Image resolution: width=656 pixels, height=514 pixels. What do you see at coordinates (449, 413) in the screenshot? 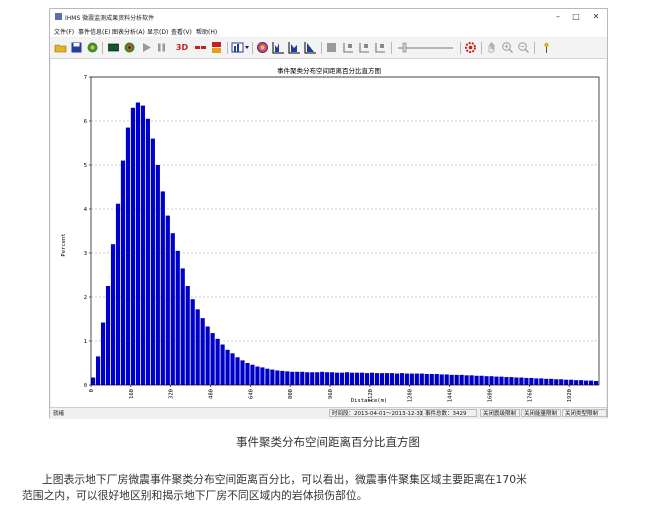
I see `status-event-total: 事件总数：3429` at bounding box center [449, 413].